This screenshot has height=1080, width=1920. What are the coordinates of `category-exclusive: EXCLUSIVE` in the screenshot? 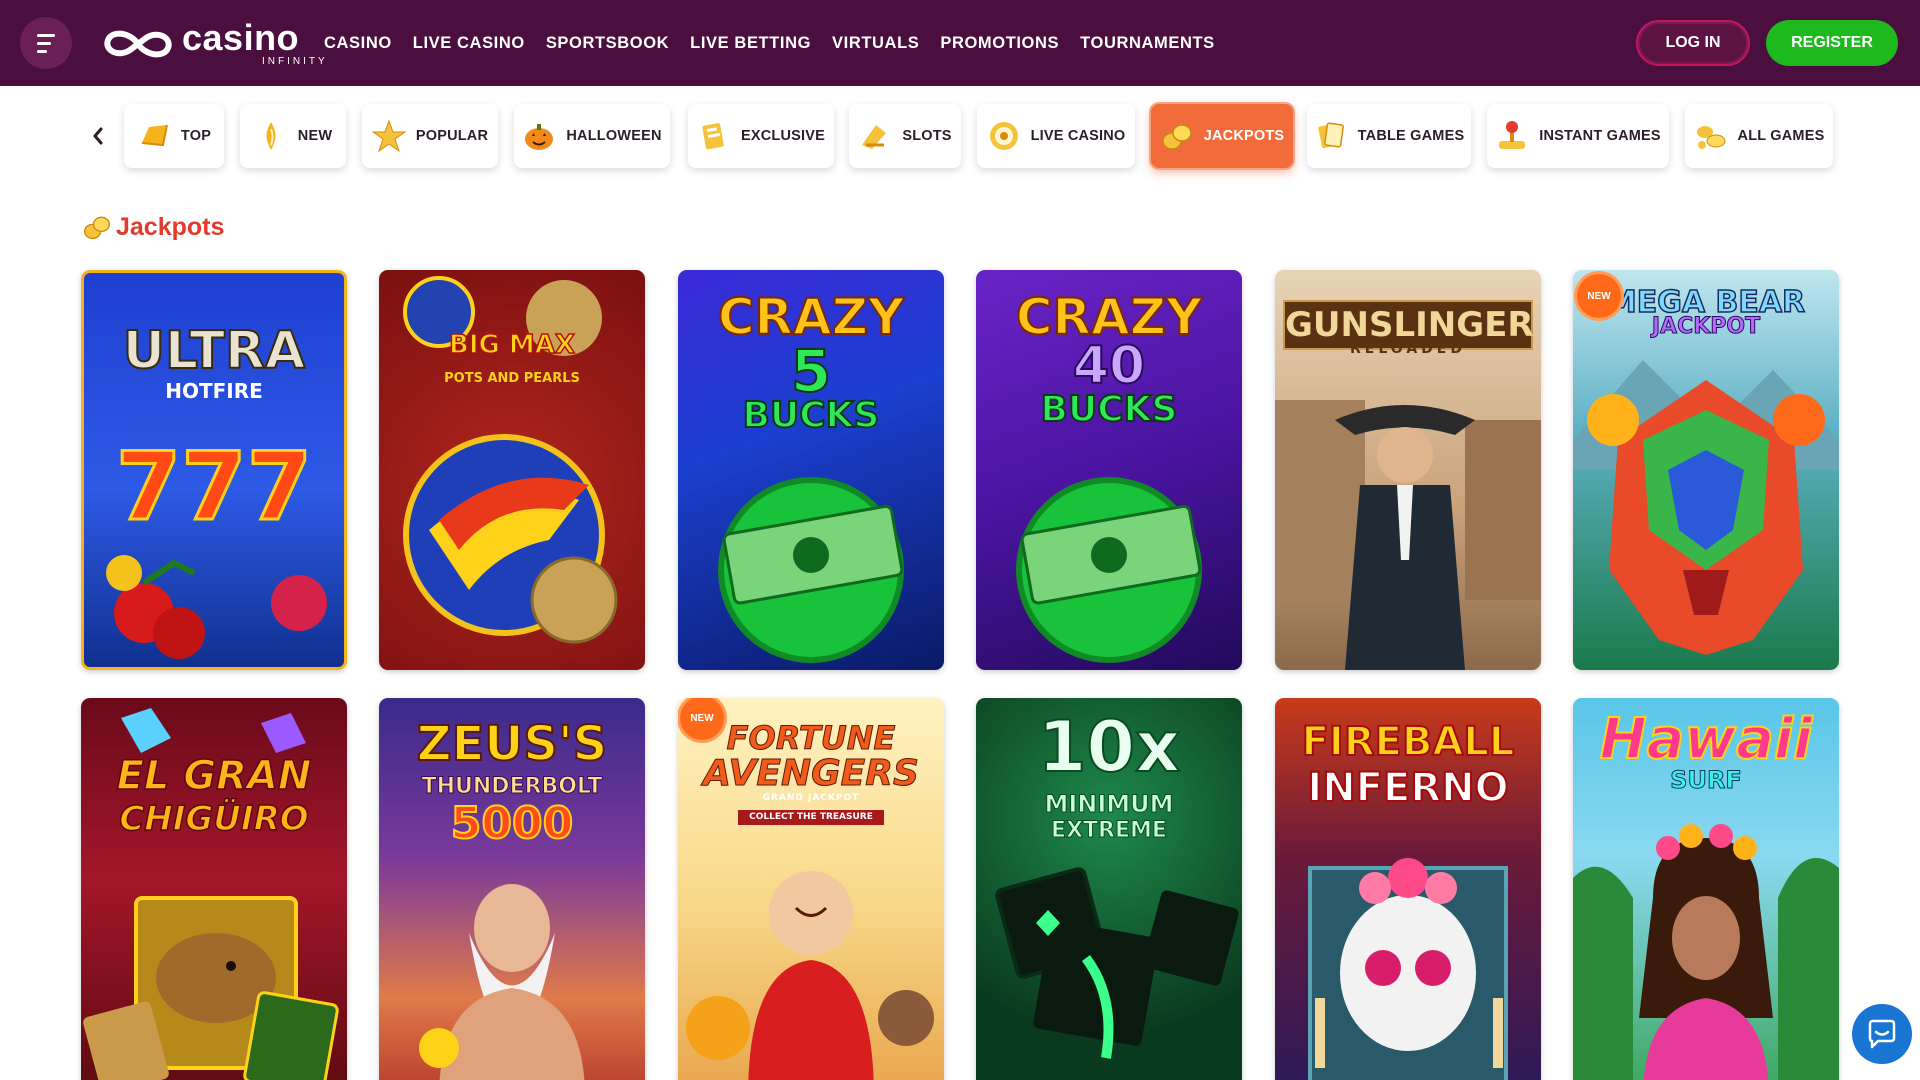 It's located at (761, 136).